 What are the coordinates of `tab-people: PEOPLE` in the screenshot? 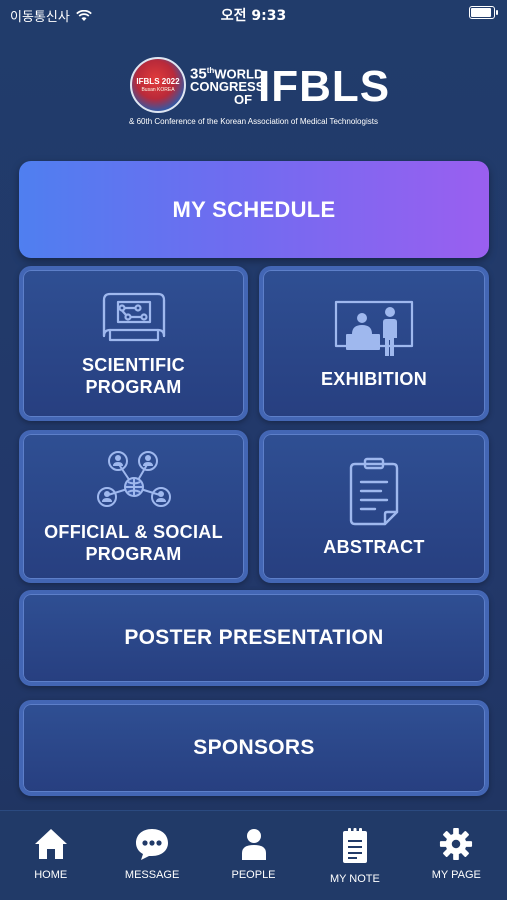 It's located at (253, 855).